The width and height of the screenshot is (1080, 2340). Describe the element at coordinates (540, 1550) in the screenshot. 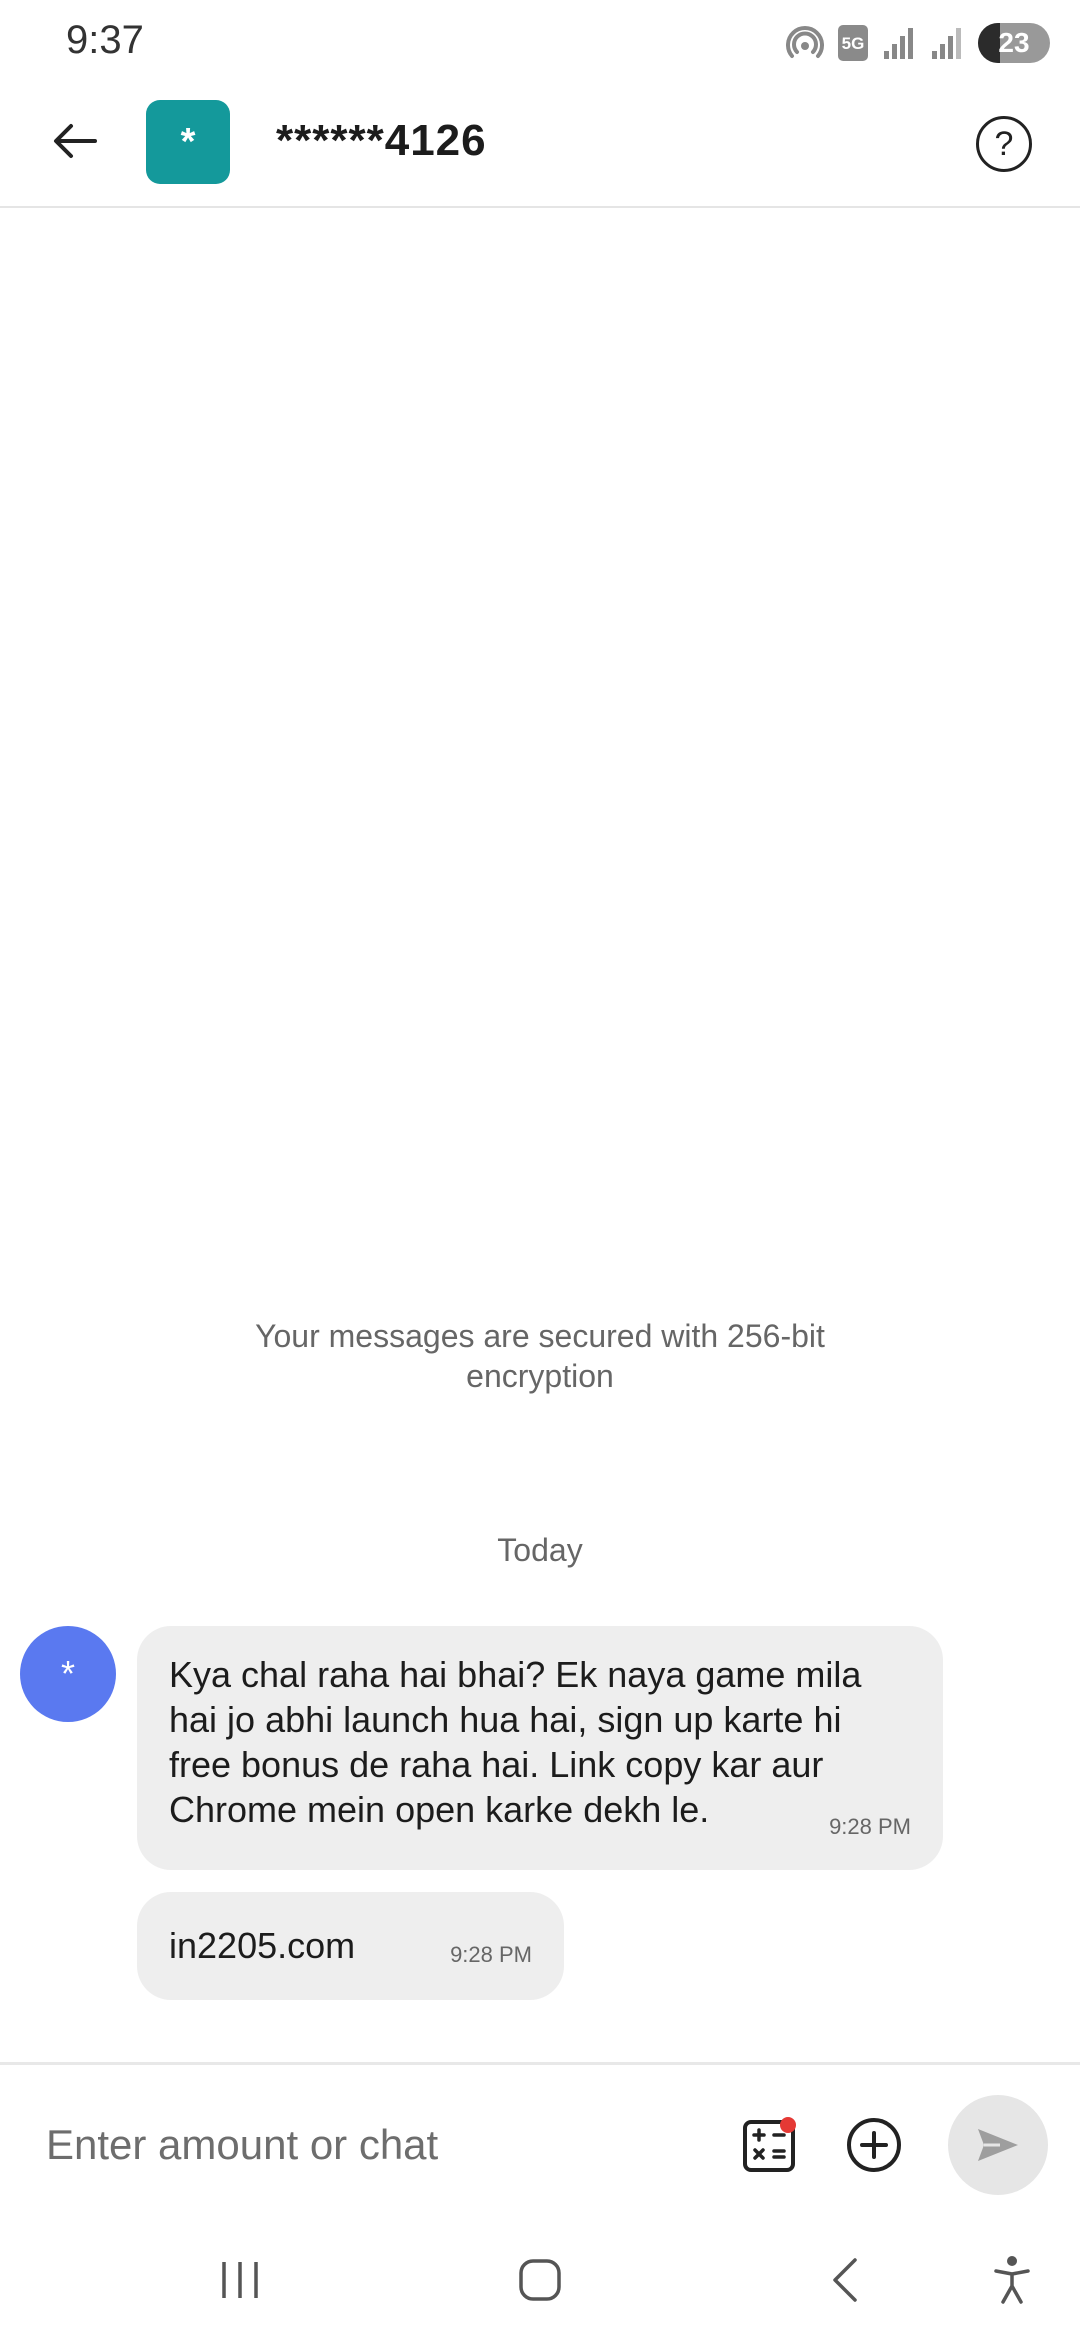

I see `date-separator: Today` at that location.